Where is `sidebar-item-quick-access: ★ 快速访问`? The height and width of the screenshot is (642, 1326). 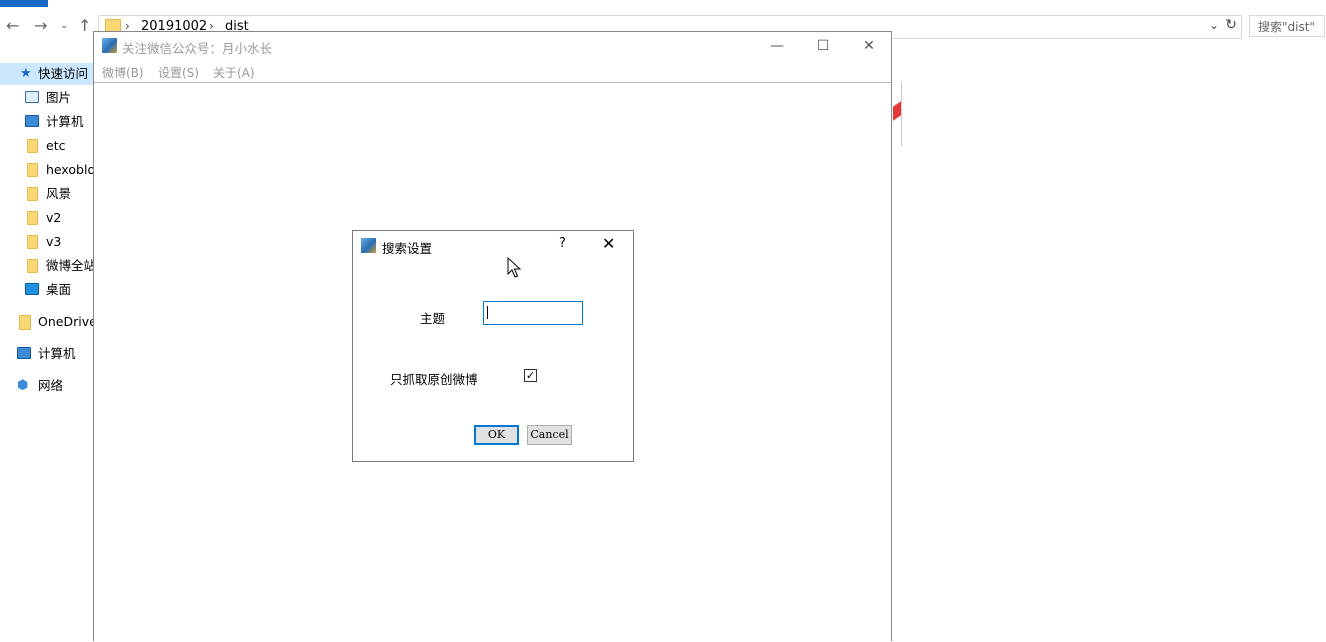 sidebar-item-quick-access: ★ 快速访问 is located at coordinates (47, 74).